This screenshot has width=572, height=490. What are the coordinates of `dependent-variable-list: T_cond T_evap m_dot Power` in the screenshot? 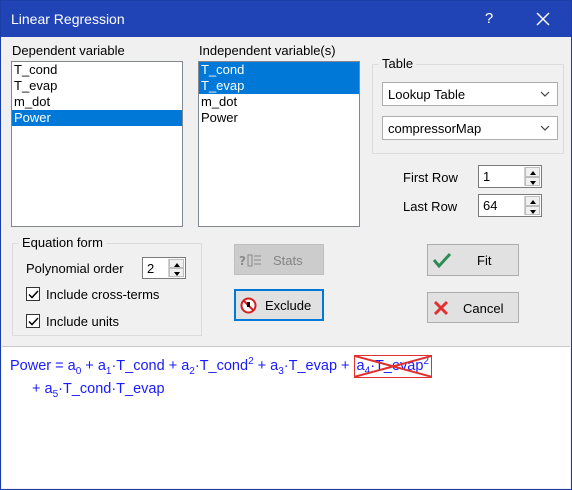 It's located at (97, 144).